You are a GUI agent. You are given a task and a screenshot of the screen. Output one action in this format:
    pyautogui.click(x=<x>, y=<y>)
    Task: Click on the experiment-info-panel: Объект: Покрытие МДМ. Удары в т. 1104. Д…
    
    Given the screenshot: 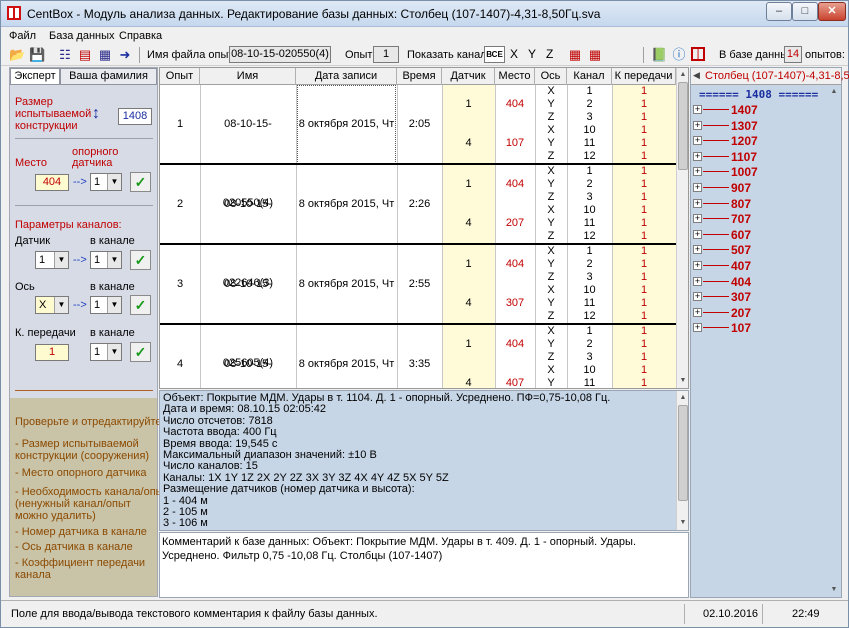 What is the action you would take?
    pyautogui.click(x=424, y=460)
    